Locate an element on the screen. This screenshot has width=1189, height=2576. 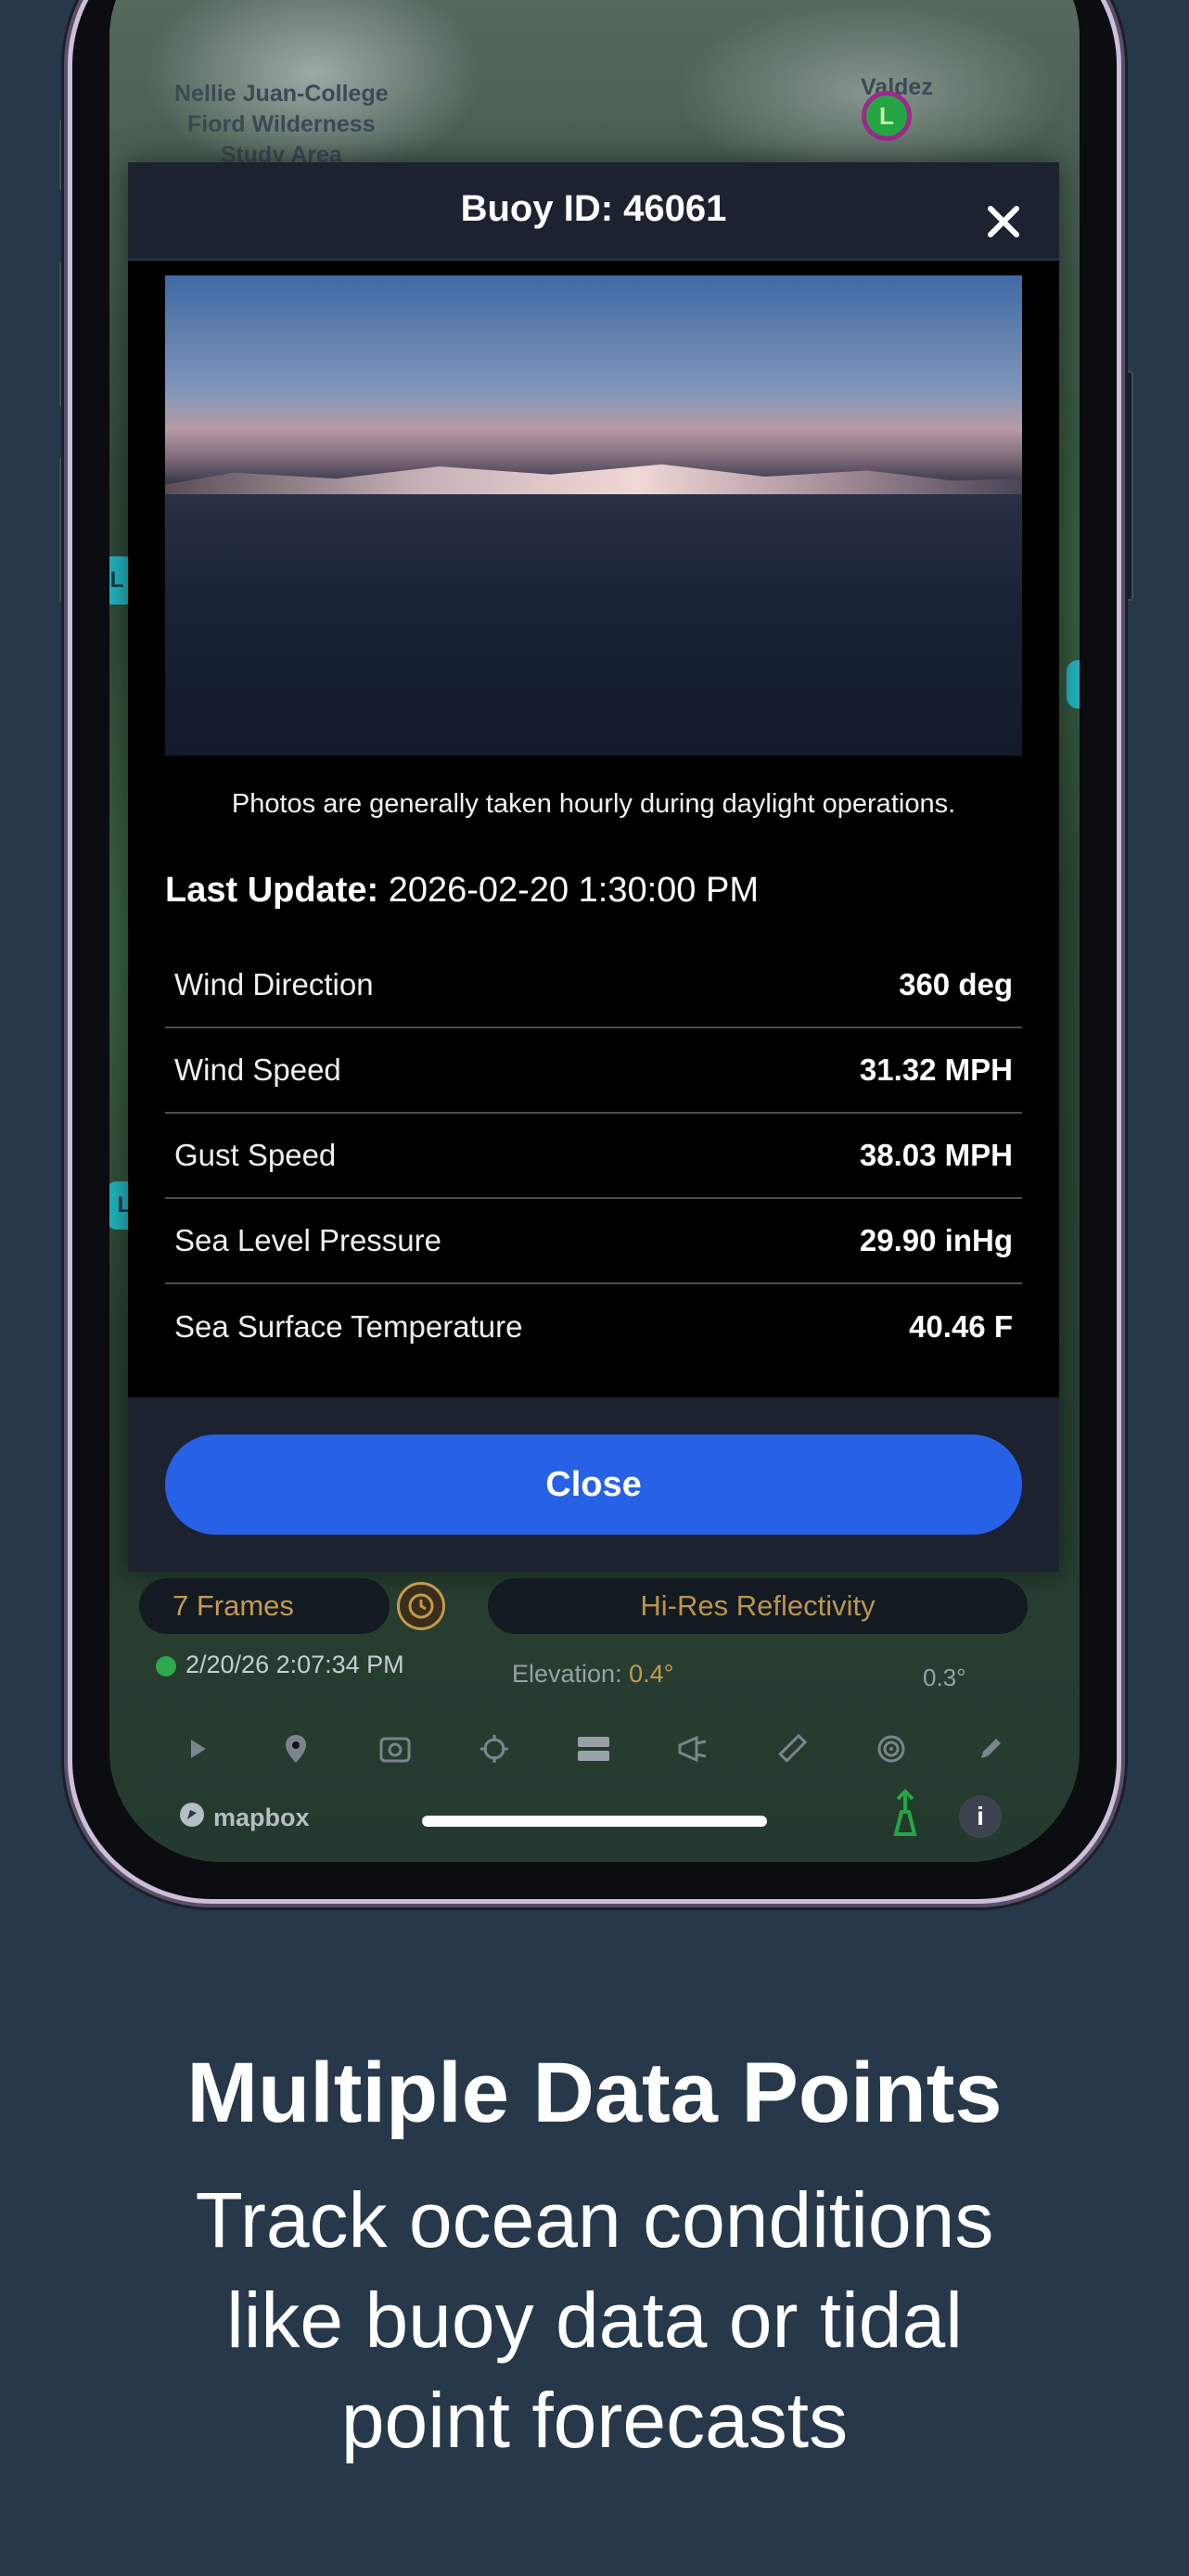
history-icon is located at coordinates (421, 1606).